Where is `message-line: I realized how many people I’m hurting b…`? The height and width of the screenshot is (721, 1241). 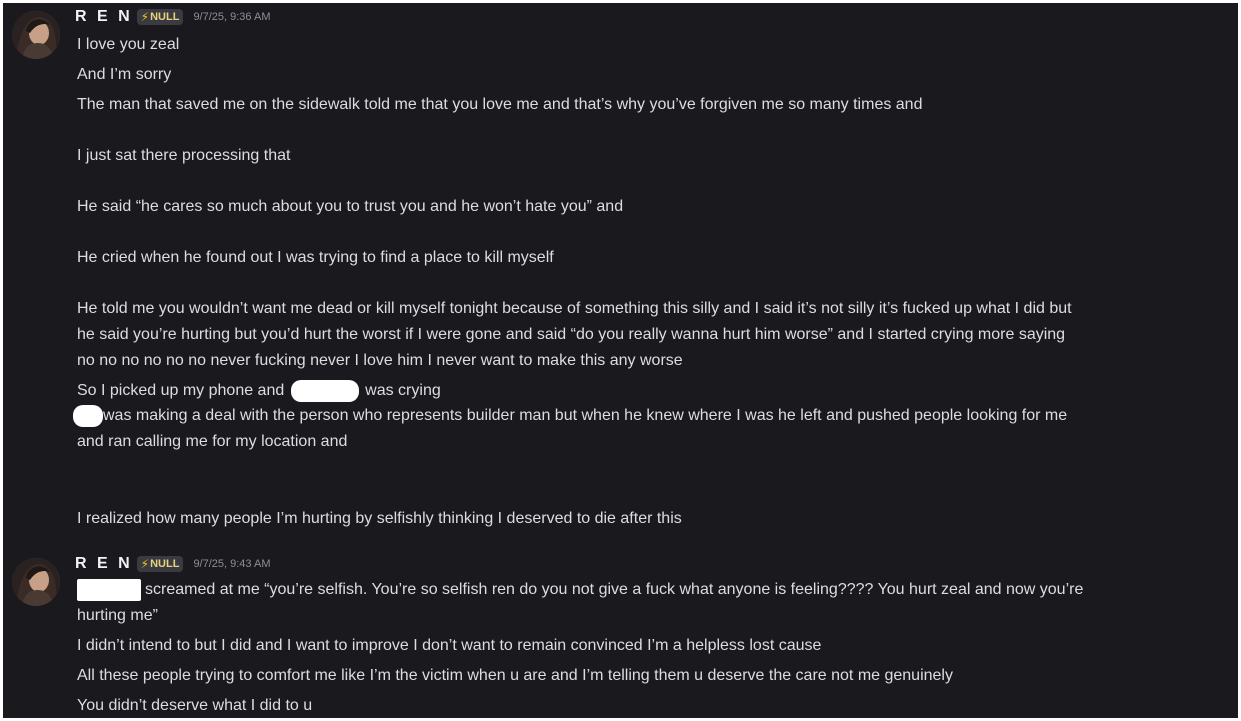 message-line: I realized how many people I’m hurting b… is located at coordinates (379, 518).